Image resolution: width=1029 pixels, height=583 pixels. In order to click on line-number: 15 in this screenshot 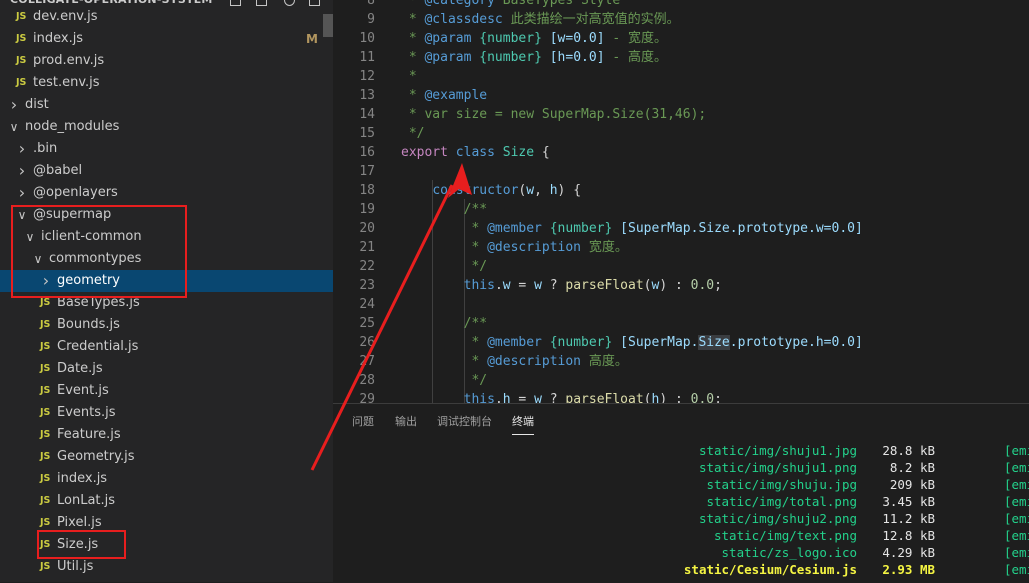, I will do `click(367, 133)`.